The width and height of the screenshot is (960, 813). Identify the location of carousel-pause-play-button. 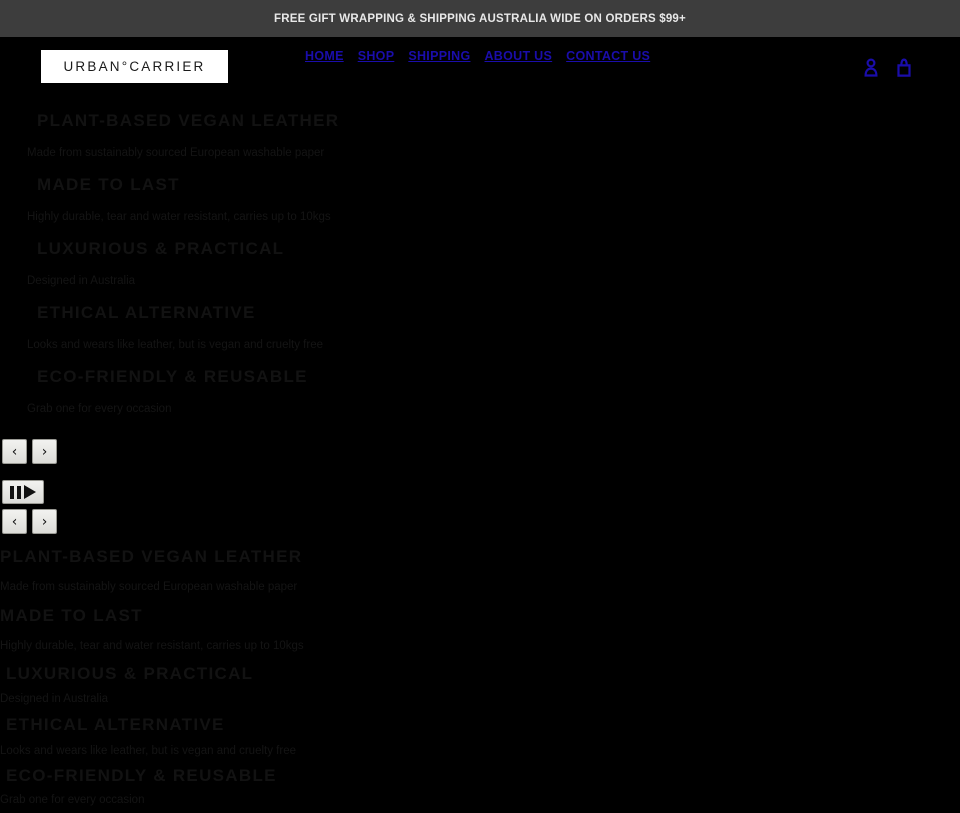
(23, 492).